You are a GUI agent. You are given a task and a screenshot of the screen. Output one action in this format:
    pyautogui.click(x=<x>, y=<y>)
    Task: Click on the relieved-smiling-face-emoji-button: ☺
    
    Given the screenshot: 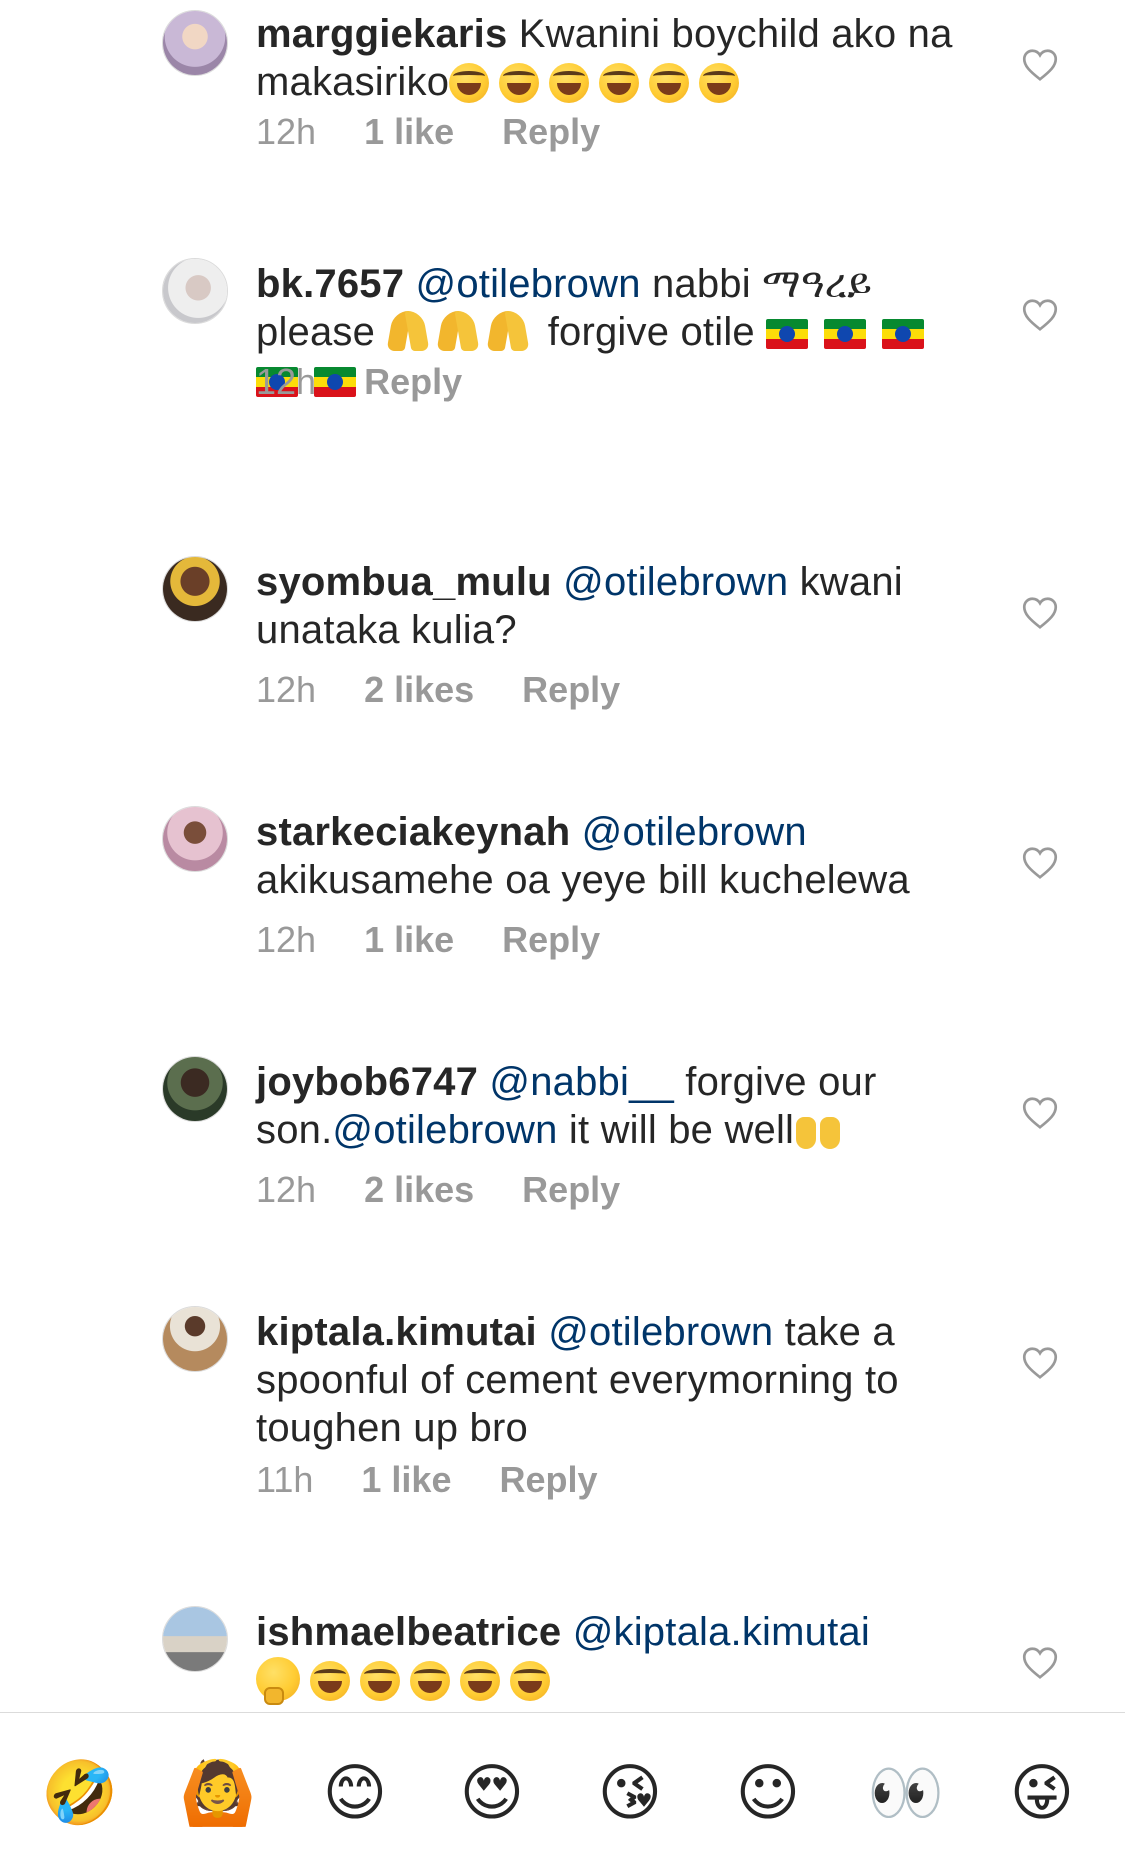 What is the action you would take?
    pyautogui.click(x=768, y=1793)
    